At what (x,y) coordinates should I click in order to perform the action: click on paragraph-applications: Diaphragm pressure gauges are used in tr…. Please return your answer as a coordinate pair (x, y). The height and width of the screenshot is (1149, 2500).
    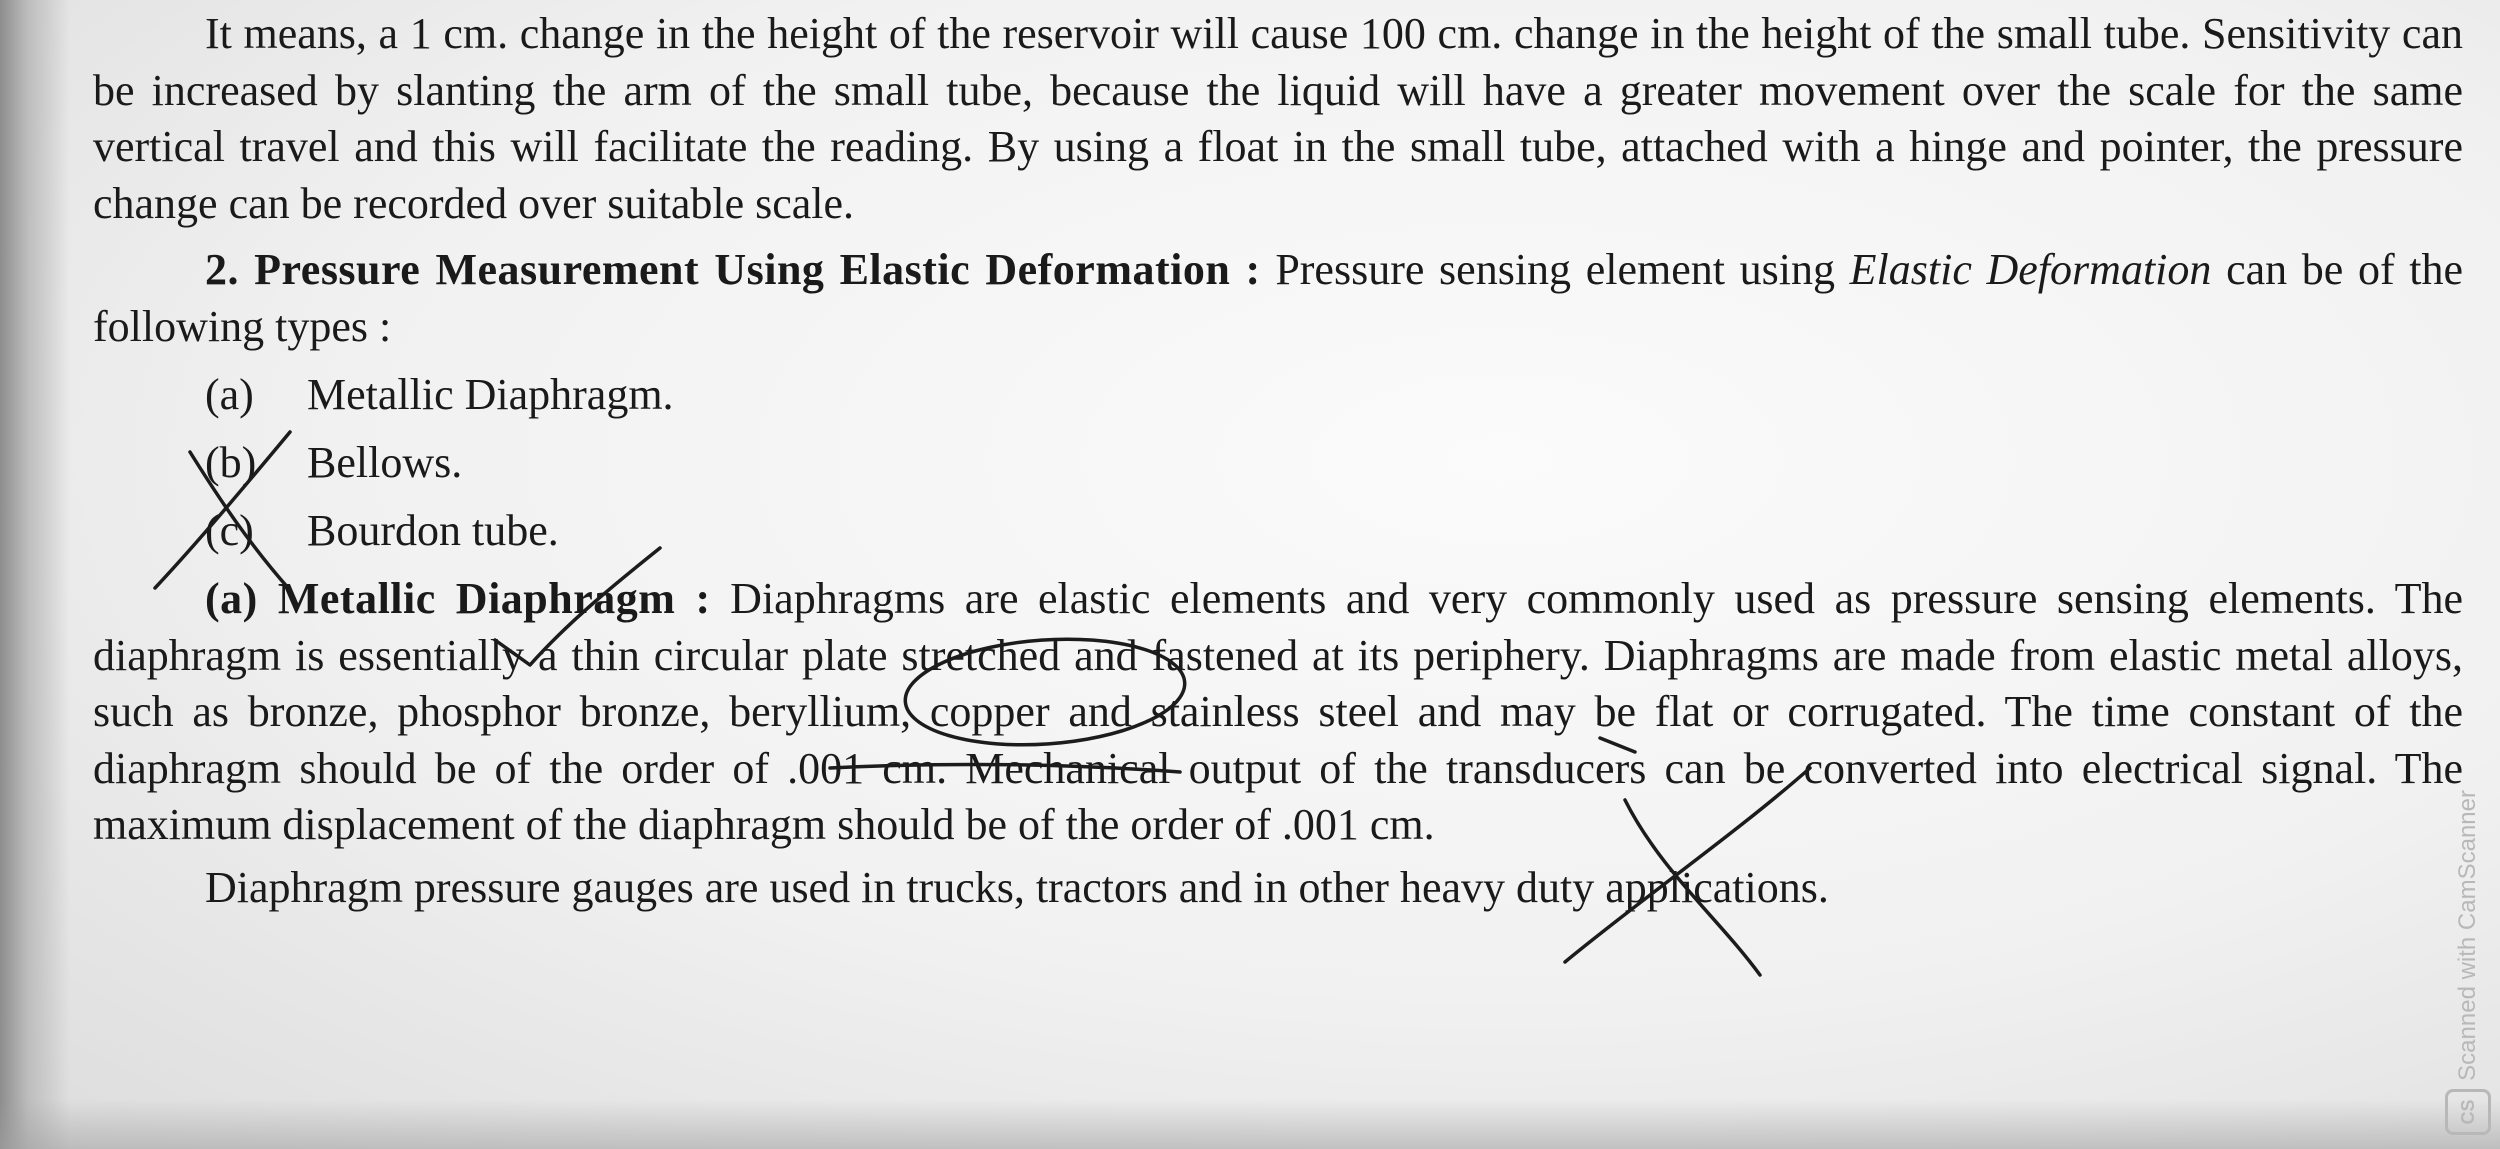
    Looking at the image, I should click on (1017, 887).